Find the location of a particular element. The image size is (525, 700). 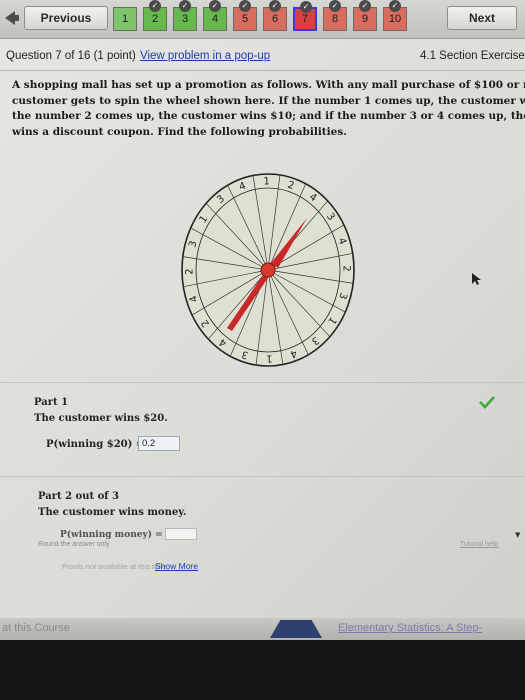

question-box-6: 6 ✓ is located at coordinates (275, 15).